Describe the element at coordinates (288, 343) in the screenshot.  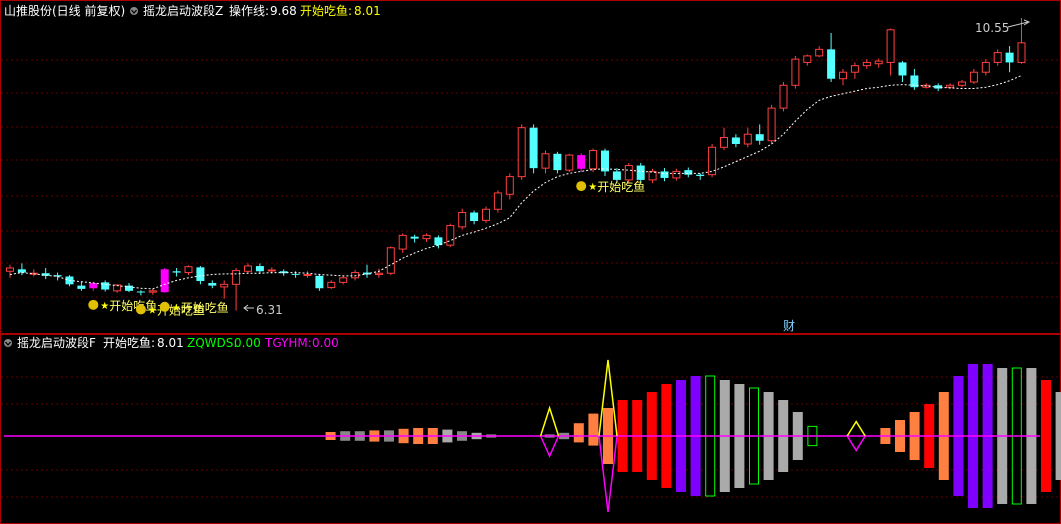
I see `tg-label: TGYHM:` at that location.